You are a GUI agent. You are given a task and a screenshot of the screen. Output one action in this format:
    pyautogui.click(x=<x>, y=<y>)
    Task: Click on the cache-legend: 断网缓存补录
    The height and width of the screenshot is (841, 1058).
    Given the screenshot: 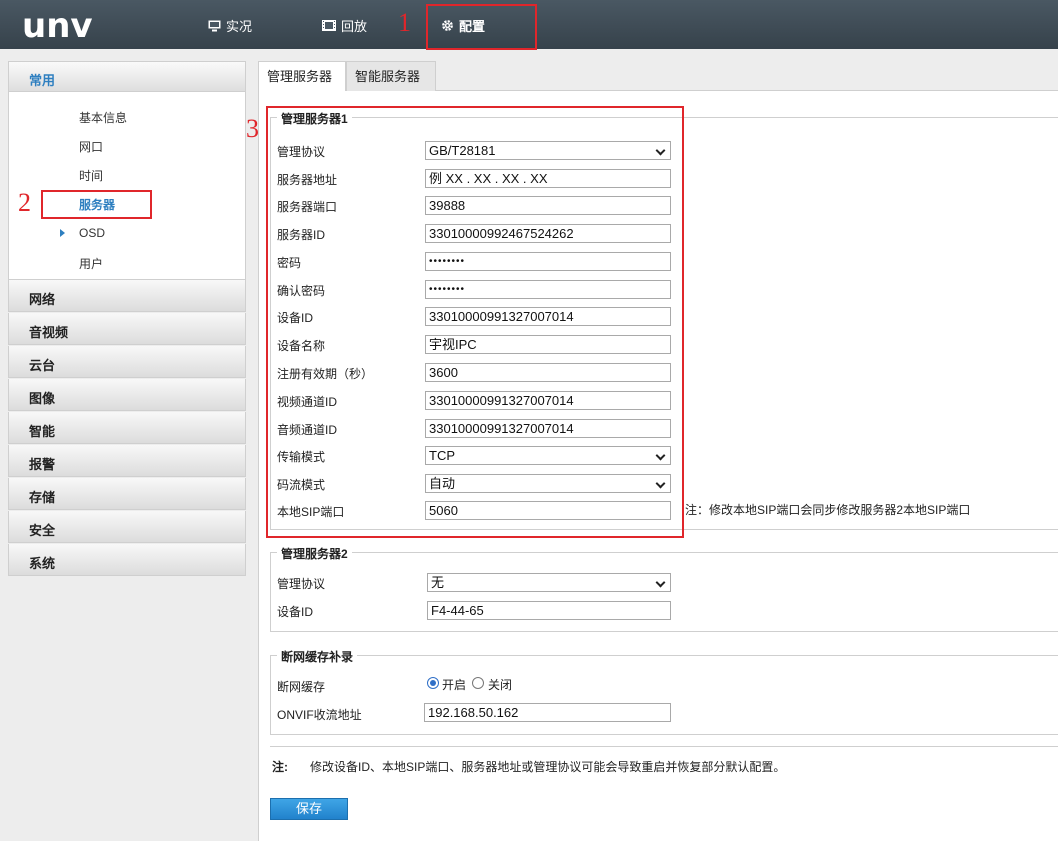 What is the action you would take?
    pyautogui.click(x=317, y=656)
    